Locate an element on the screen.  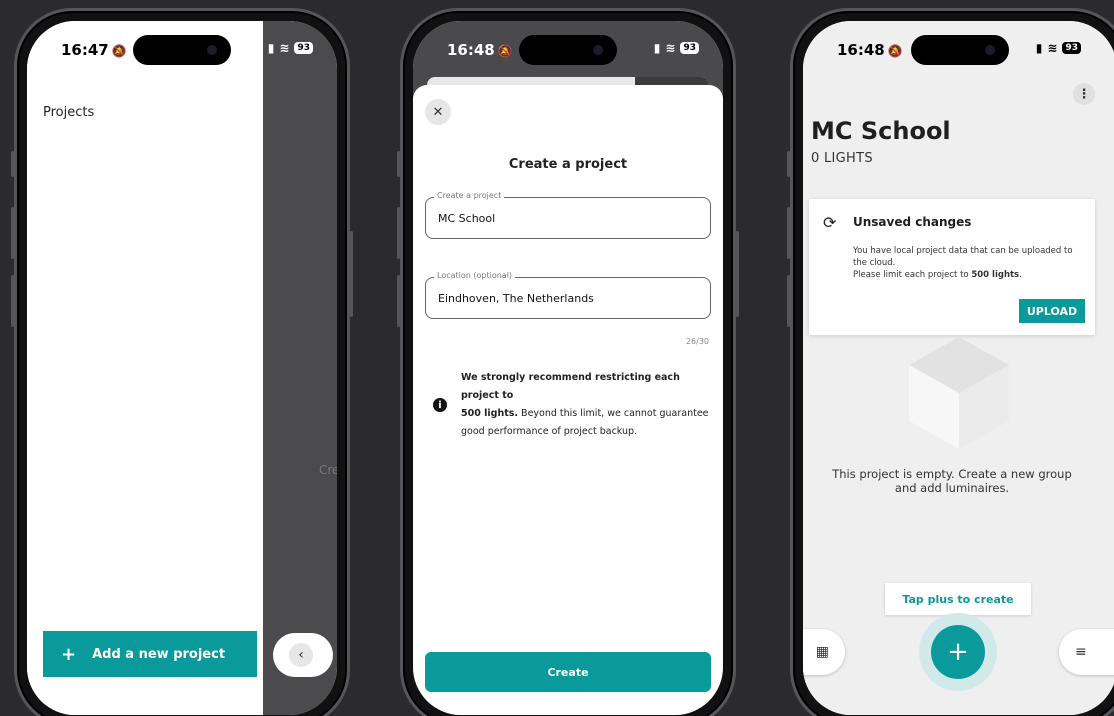
tap-plus-tooltip: Tap plus to create is located at coordinates (958, 599).